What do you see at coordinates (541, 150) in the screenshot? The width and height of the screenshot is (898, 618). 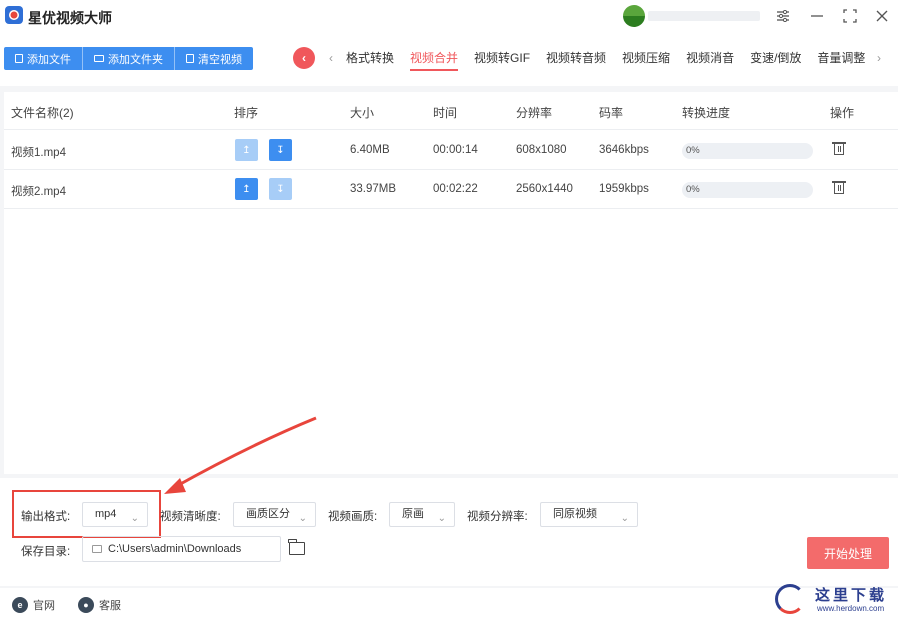 I see `file-resolution: 608x1080` at bounding box center [541, 150].